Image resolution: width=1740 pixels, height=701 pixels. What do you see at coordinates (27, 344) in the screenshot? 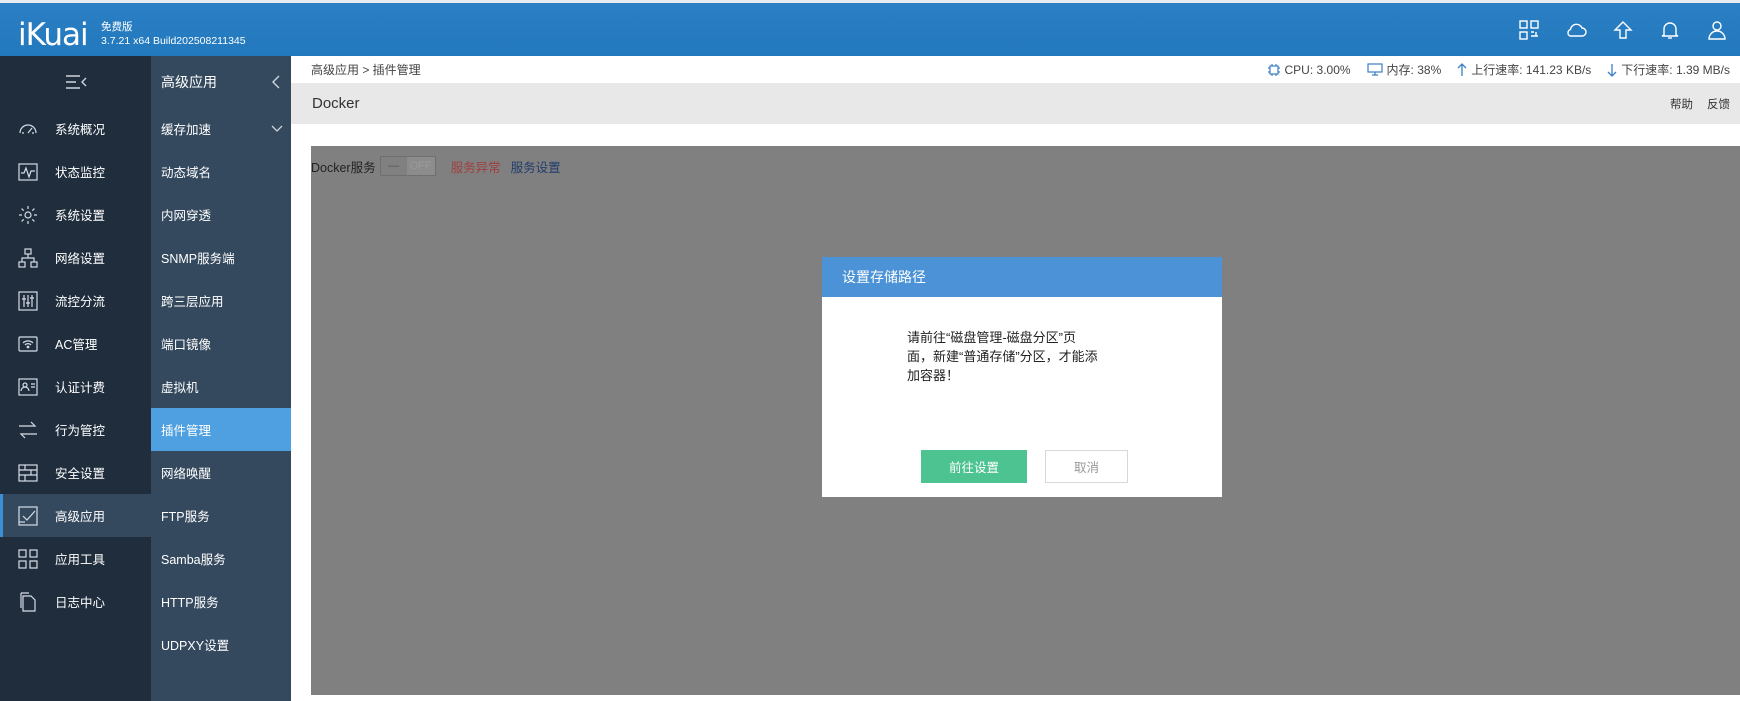
I see `wifi-ap-icon` at bounding box center [27, 344].